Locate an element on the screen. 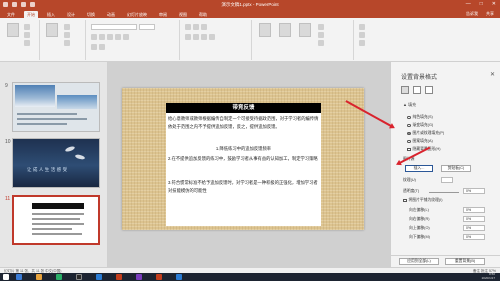 Image resolution: width=500 pixels, height=281 pixels. clipboard-button: 剪贴板(C) is located at coordinates (456, 168).